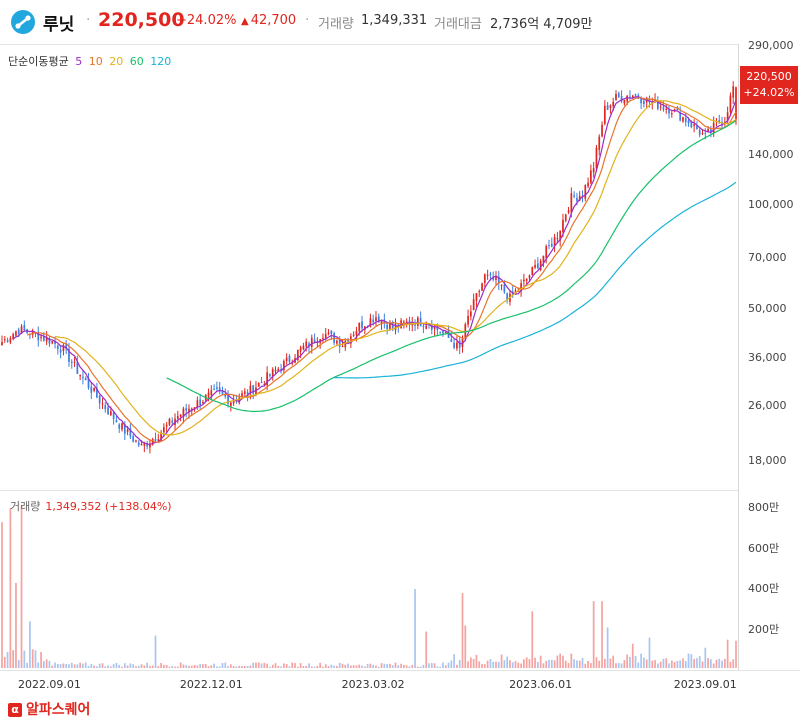 This screenshot has width=800, height=724. Describe the element at coordinates (767, 258) in the screenshot. I see `price-axis-tick: 70,000` at that location.